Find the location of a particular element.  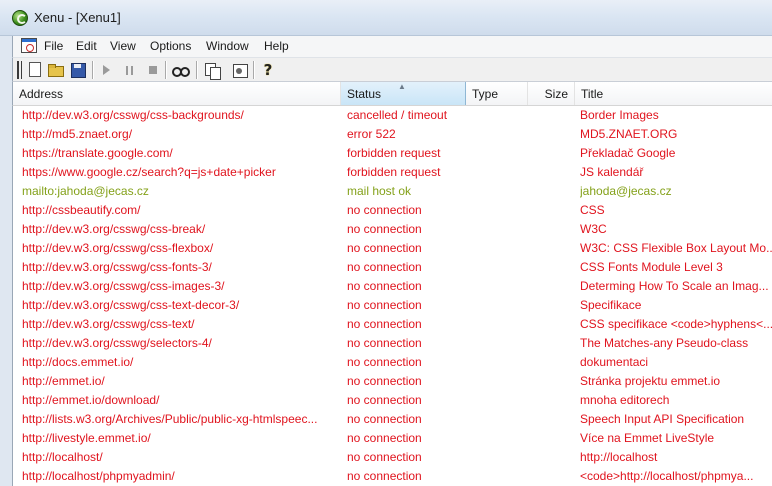

play-icon is located at coordinates (106, 70).